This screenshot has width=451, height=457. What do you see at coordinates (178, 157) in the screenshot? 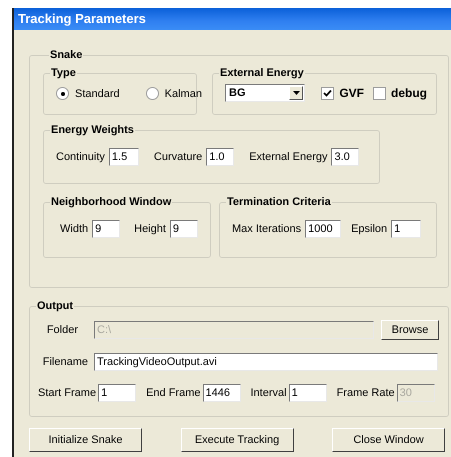
I see `field-label: Curvature` at bounding box center [178, 157].